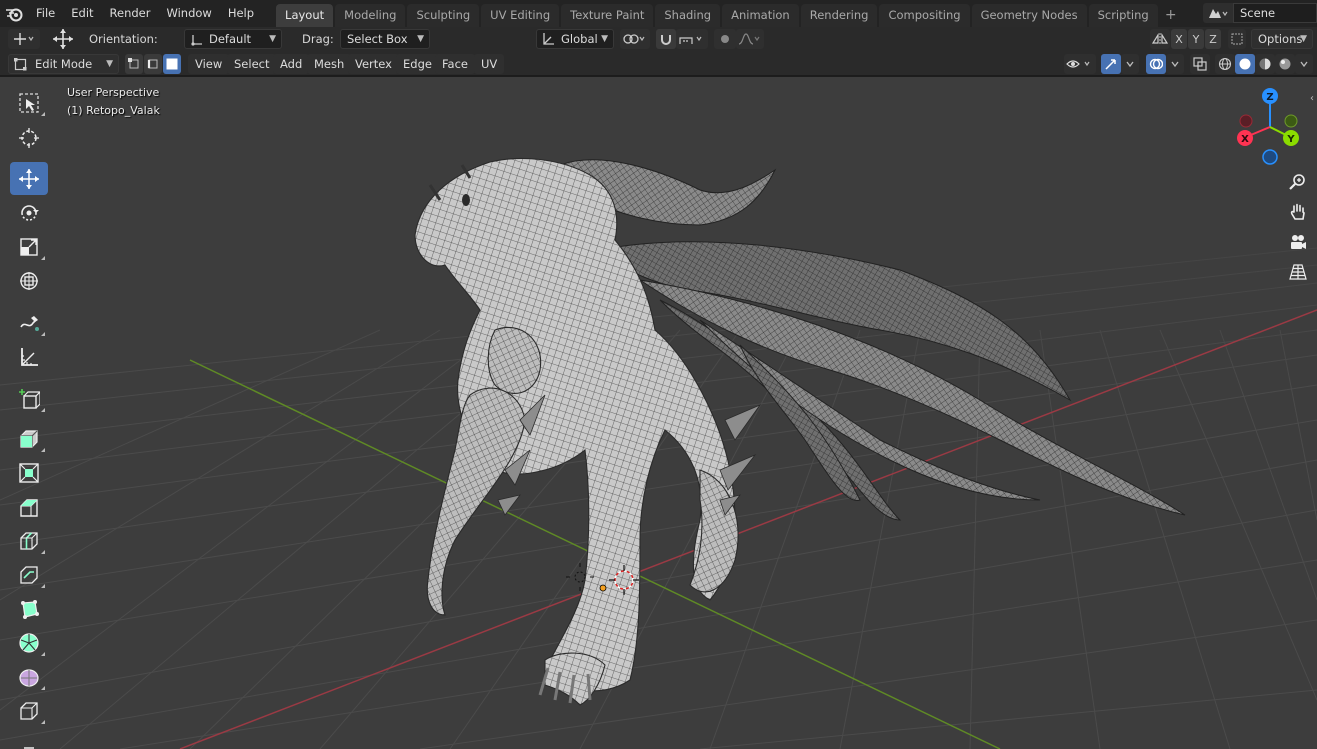 The width and height of the screenshot is (1317, 749). I want to click on shrink-fatten-tool-icon, so click(29, 710).